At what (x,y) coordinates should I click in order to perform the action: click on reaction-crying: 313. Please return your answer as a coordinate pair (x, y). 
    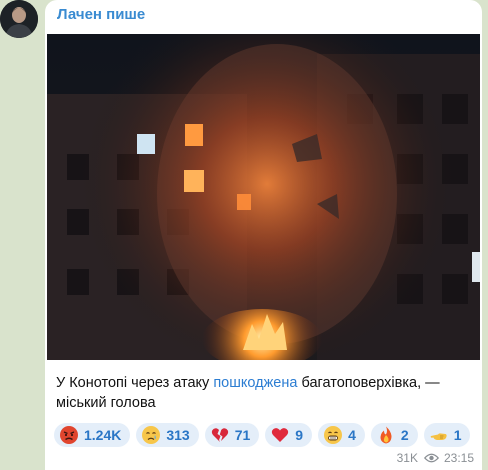
    Looking at the image, I should click on (167, 435).